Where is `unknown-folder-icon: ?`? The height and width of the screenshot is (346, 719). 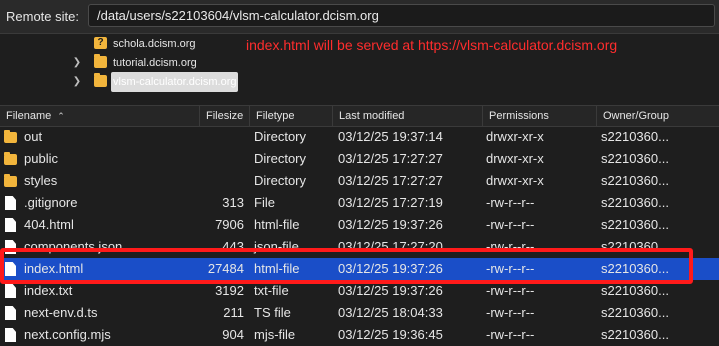 unknown-folder-icon: ? is located at coordinates (100, 43).